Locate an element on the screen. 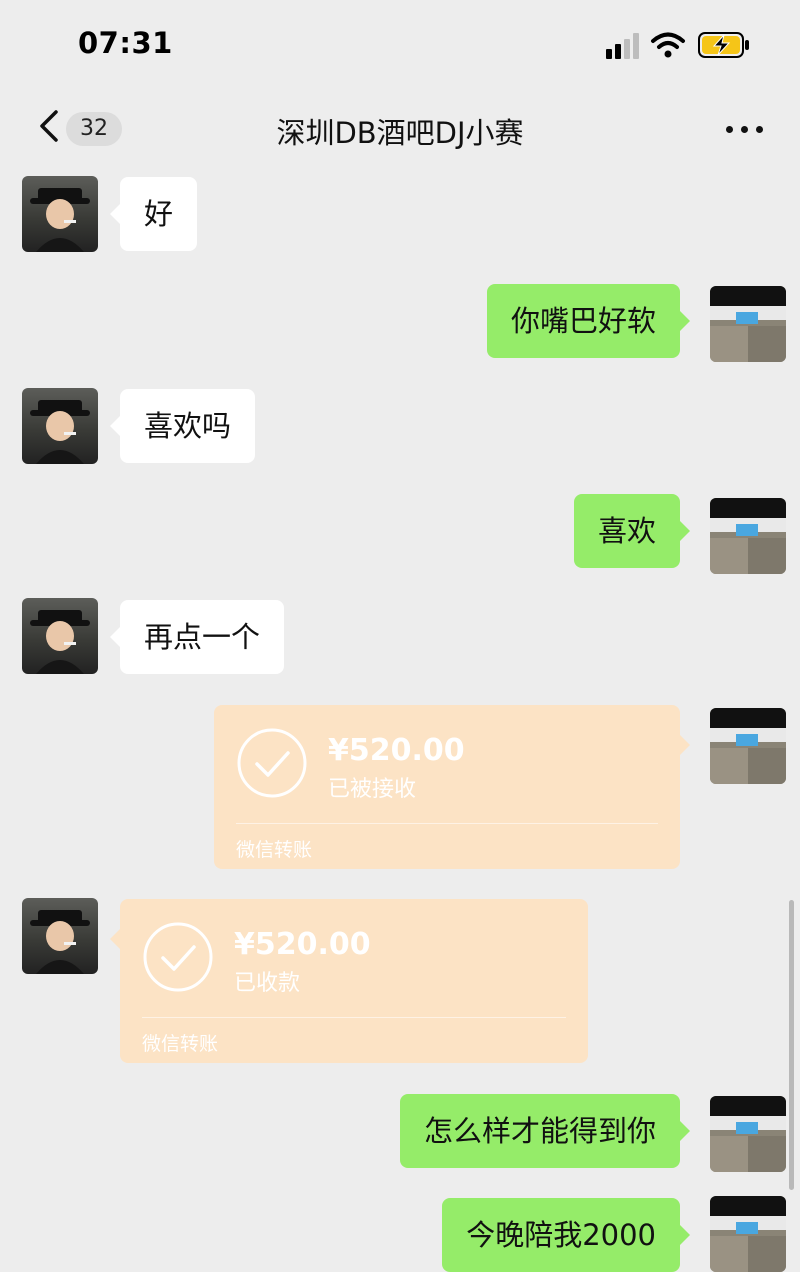 This screenshot has width=800, height=1272. message-bubble-received: 喜欢吗 is located at coordinates (182, 426).